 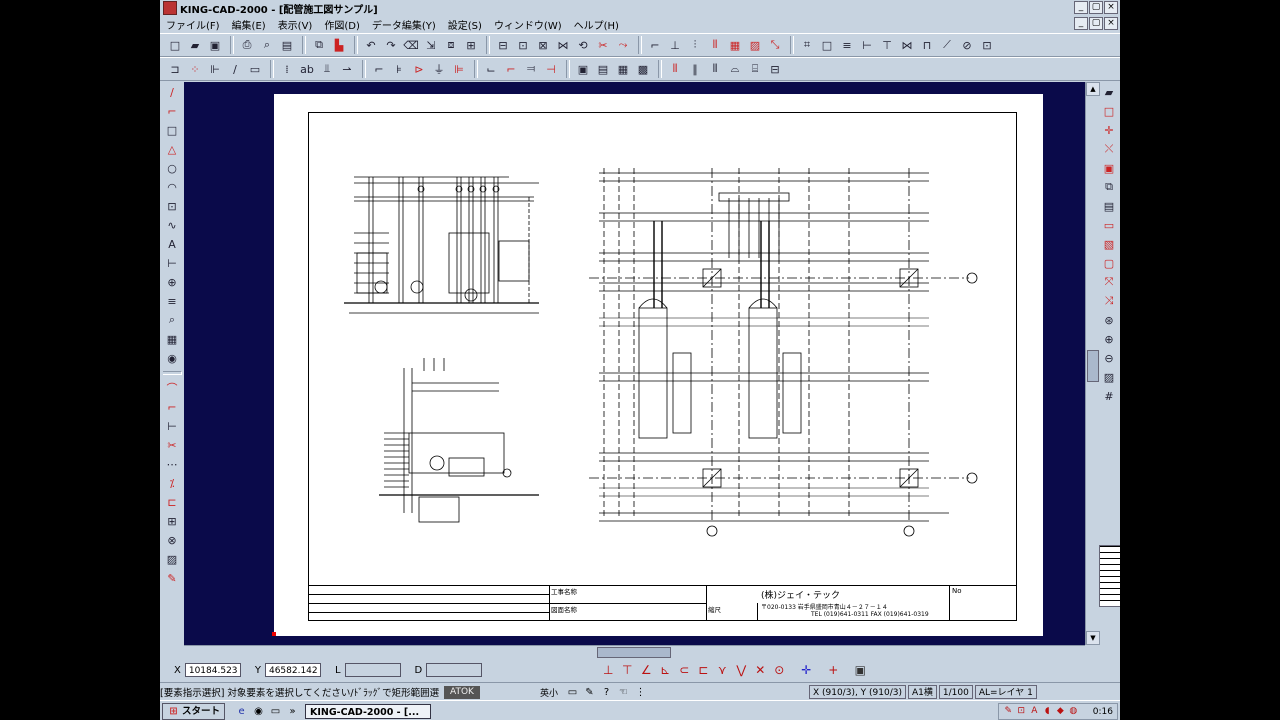 What do you see at coordinates (779, 670) in the screenshot?
I see `snap-center-icon: ⊙` at bounding box center [779, 670].